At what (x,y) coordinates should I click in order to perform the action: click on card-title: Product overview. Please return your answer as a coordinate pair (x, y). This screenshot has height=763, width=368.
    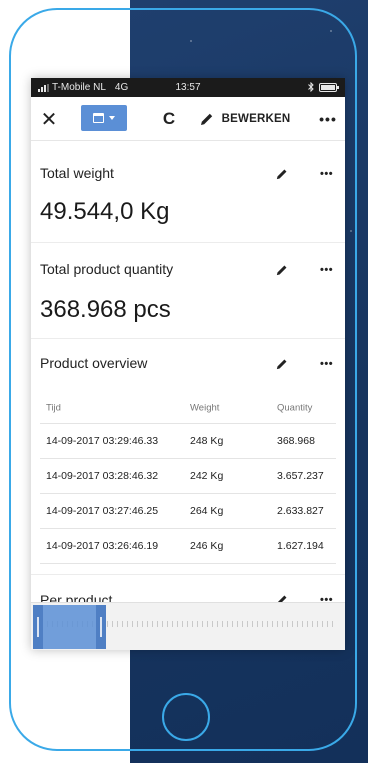
    Looking at the image, I should click on (94, 363).